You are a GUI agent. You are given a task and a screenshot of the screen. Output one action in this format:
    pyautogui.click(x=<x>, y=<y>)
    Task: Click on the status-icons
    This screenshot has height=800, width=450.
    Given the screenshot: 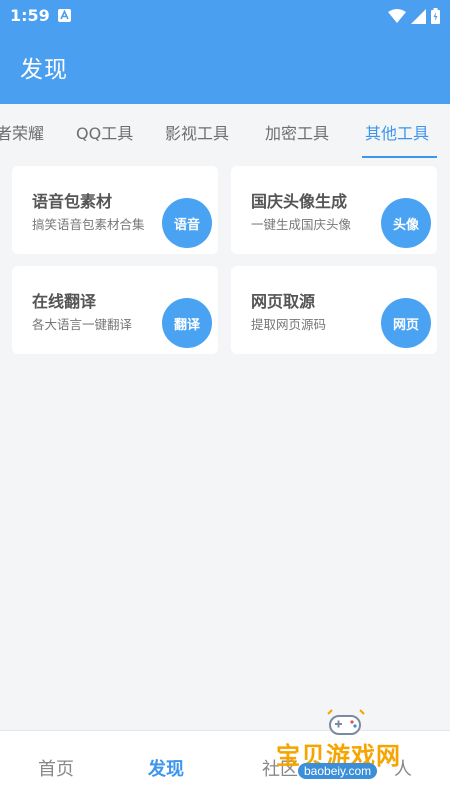 What is the action you would take?
    pyautogui.click(x=414, y=16)
    